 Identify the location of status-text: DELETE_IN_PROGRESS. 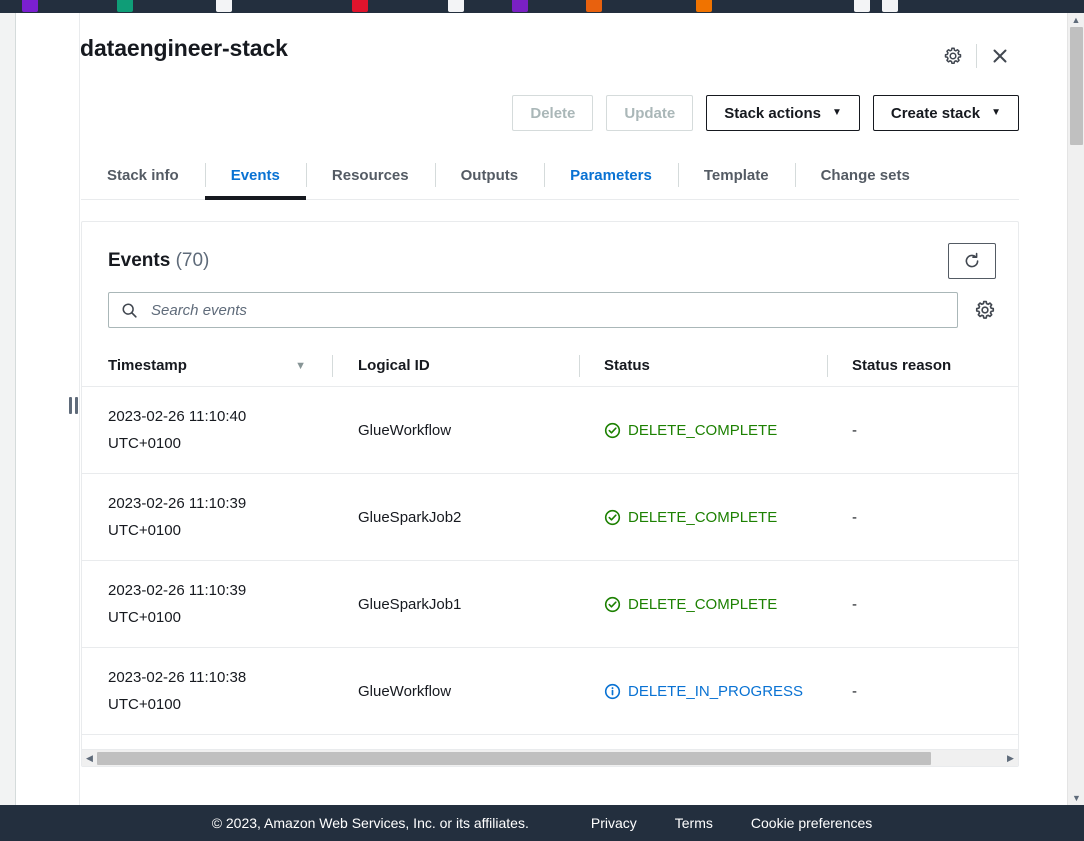
(716, 691).